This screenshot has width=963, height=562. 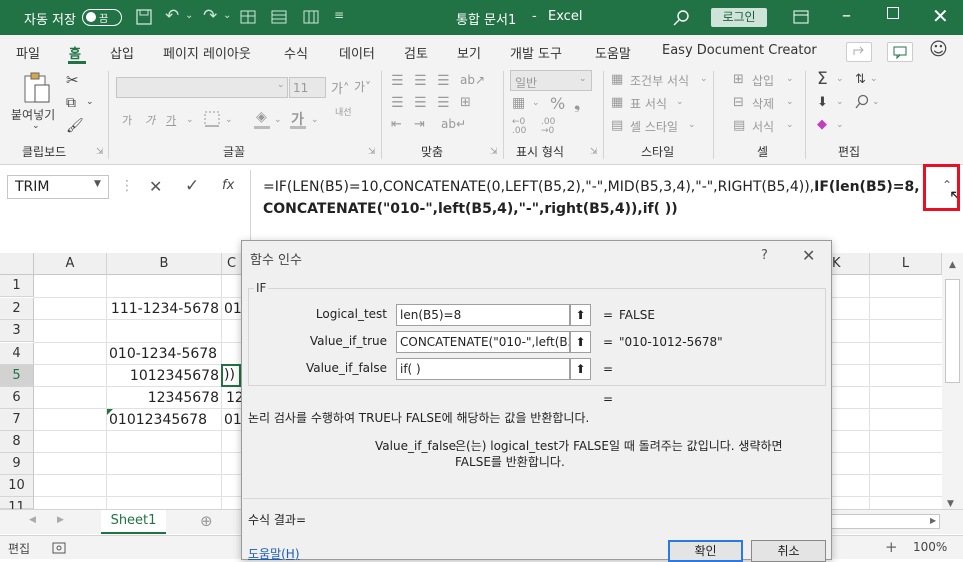 What do you see at coordinates (654, 126) in the screenshot?
I see `cell-style-button: 셀 스타일` at bounding box center [654, 126].